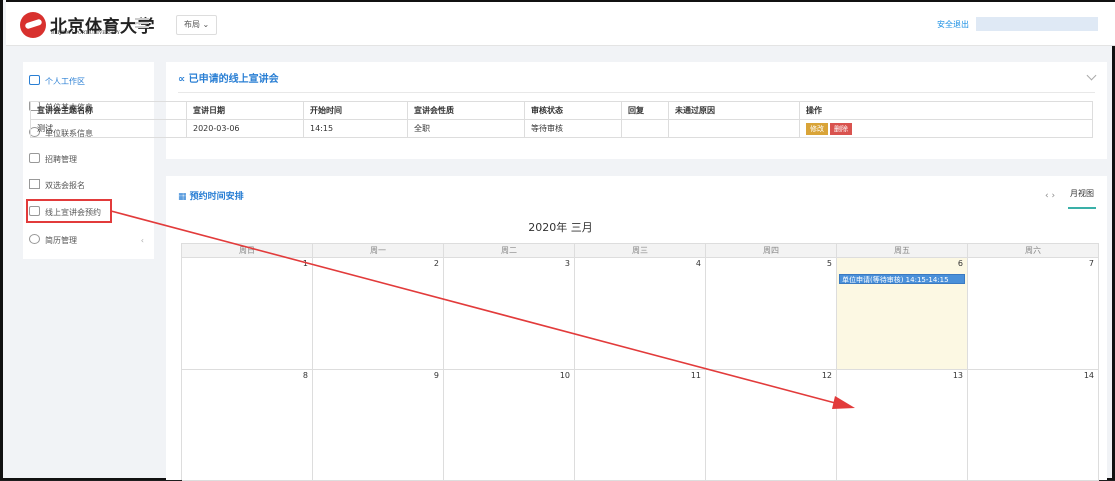 The height and width of the screenshot is (481, 1115). What do you see at coordinates (65, 185) in the screenshot?
I see `sidebar-item-label: 双选会报名` at bounding box center [65, 185].